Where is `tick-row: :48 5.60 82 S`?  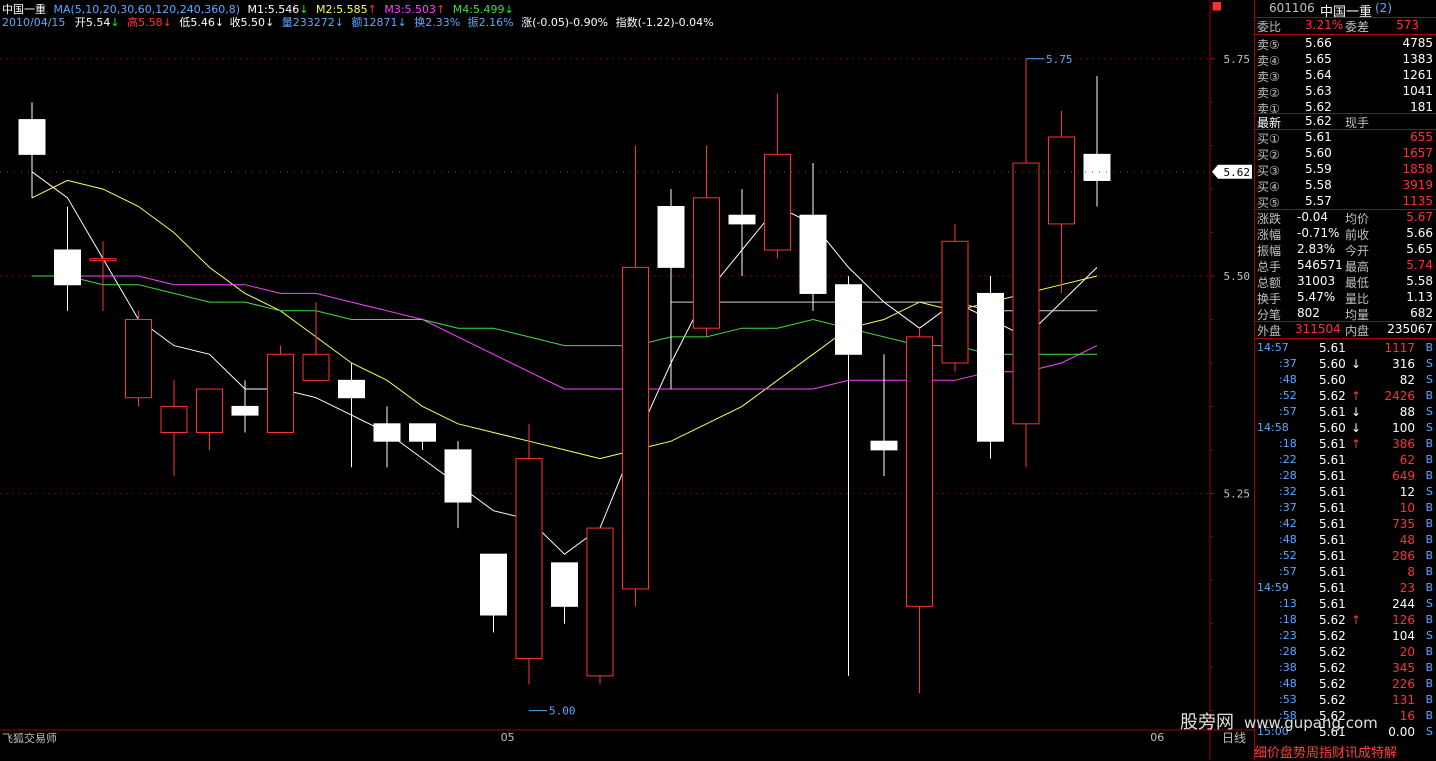 tick-row: :48 5.60 82 S is located at coordinates (1345, 381).